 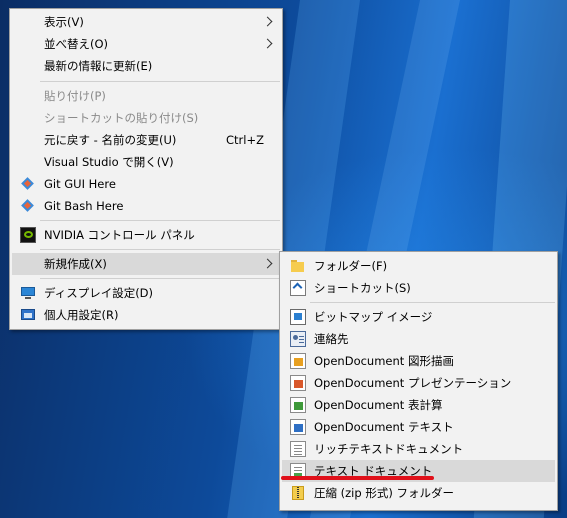 I want to click on menu-item-label: 個人用設定(R), so click(x=81, y=315).